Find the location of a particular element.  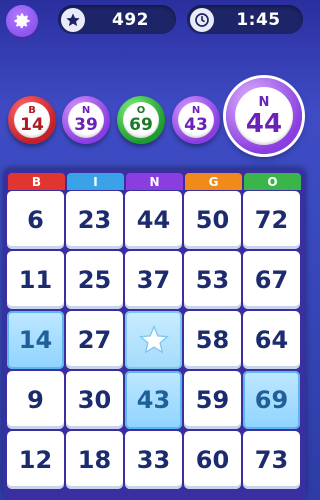

called-ball: N 39 is located at coordinates (86, 120).